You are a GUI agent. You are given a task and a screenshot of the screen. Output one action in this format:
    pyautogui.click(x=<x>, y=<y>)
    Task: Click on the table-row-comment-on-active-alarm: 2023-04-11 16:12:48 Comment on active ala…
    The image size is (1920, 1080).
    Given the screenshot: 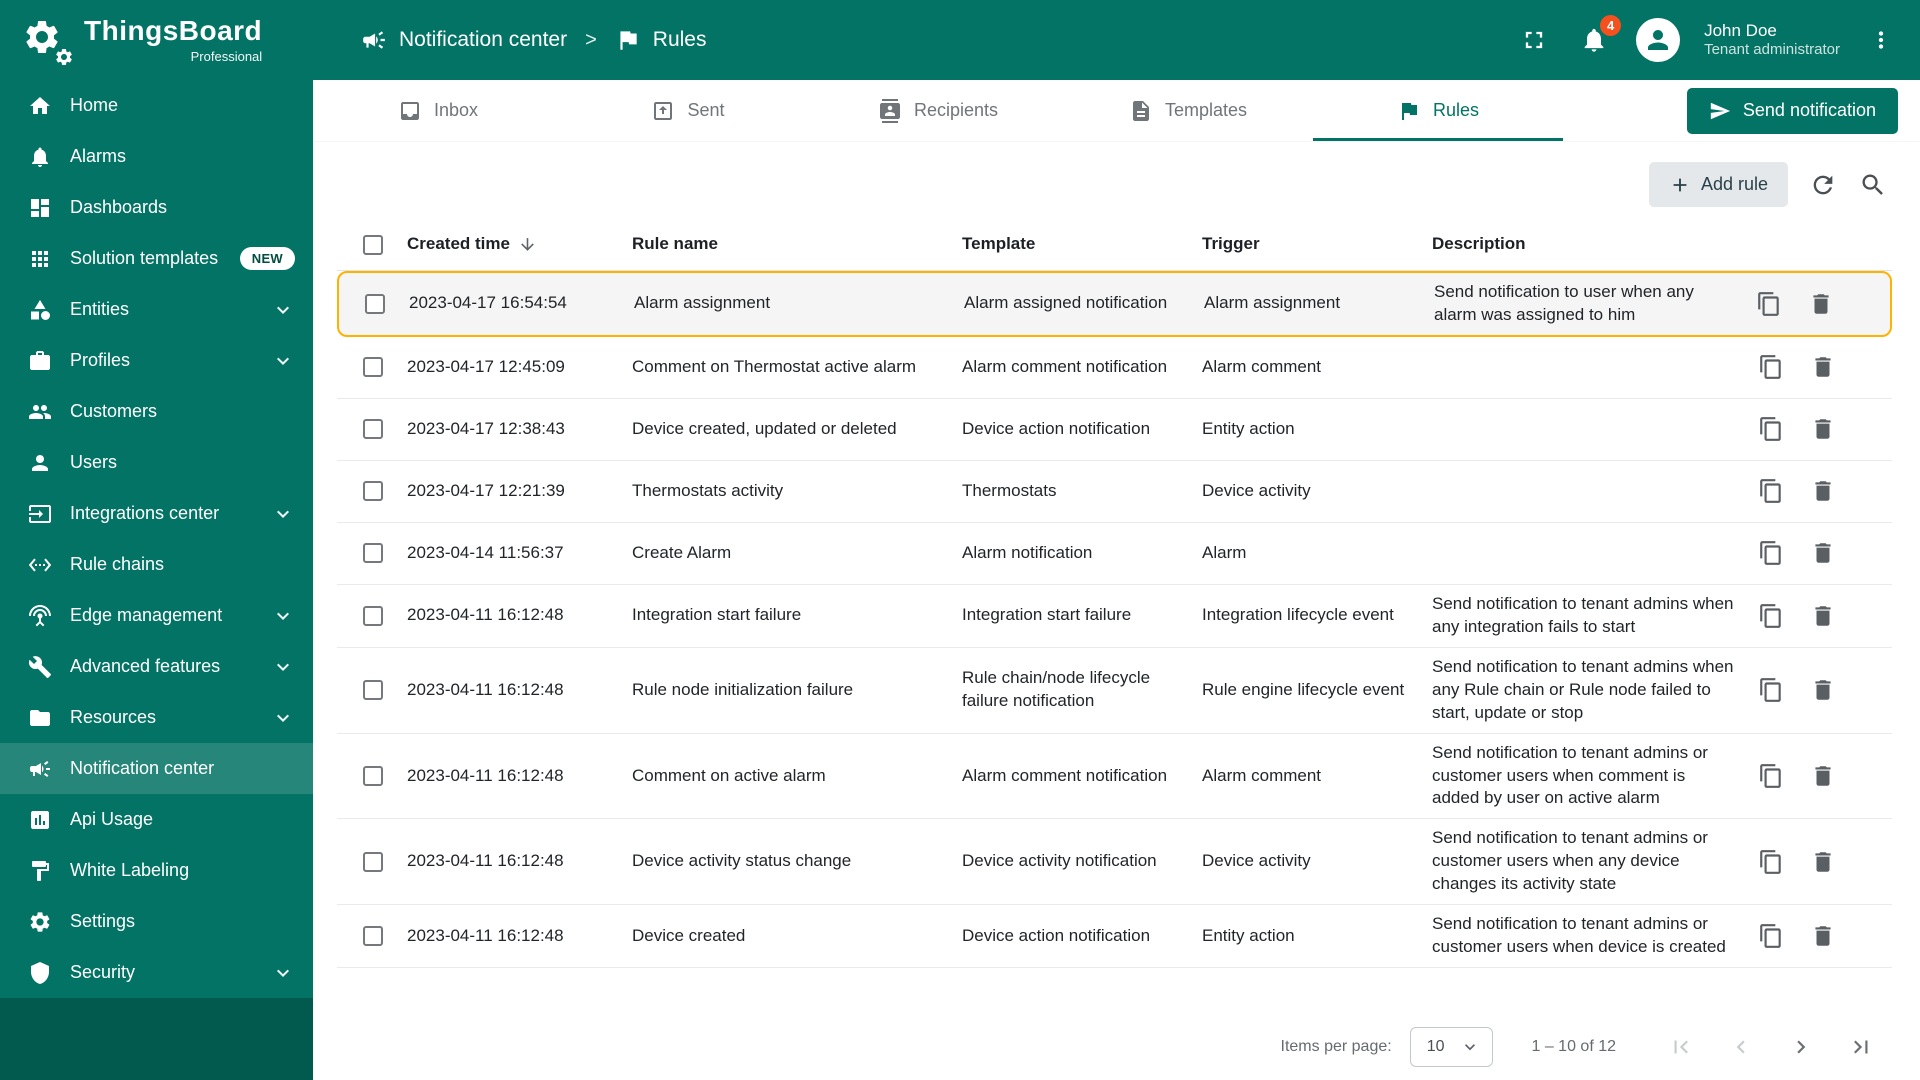 What is the action you would take?
    pyautogui.click(x=1114, y=777)
    